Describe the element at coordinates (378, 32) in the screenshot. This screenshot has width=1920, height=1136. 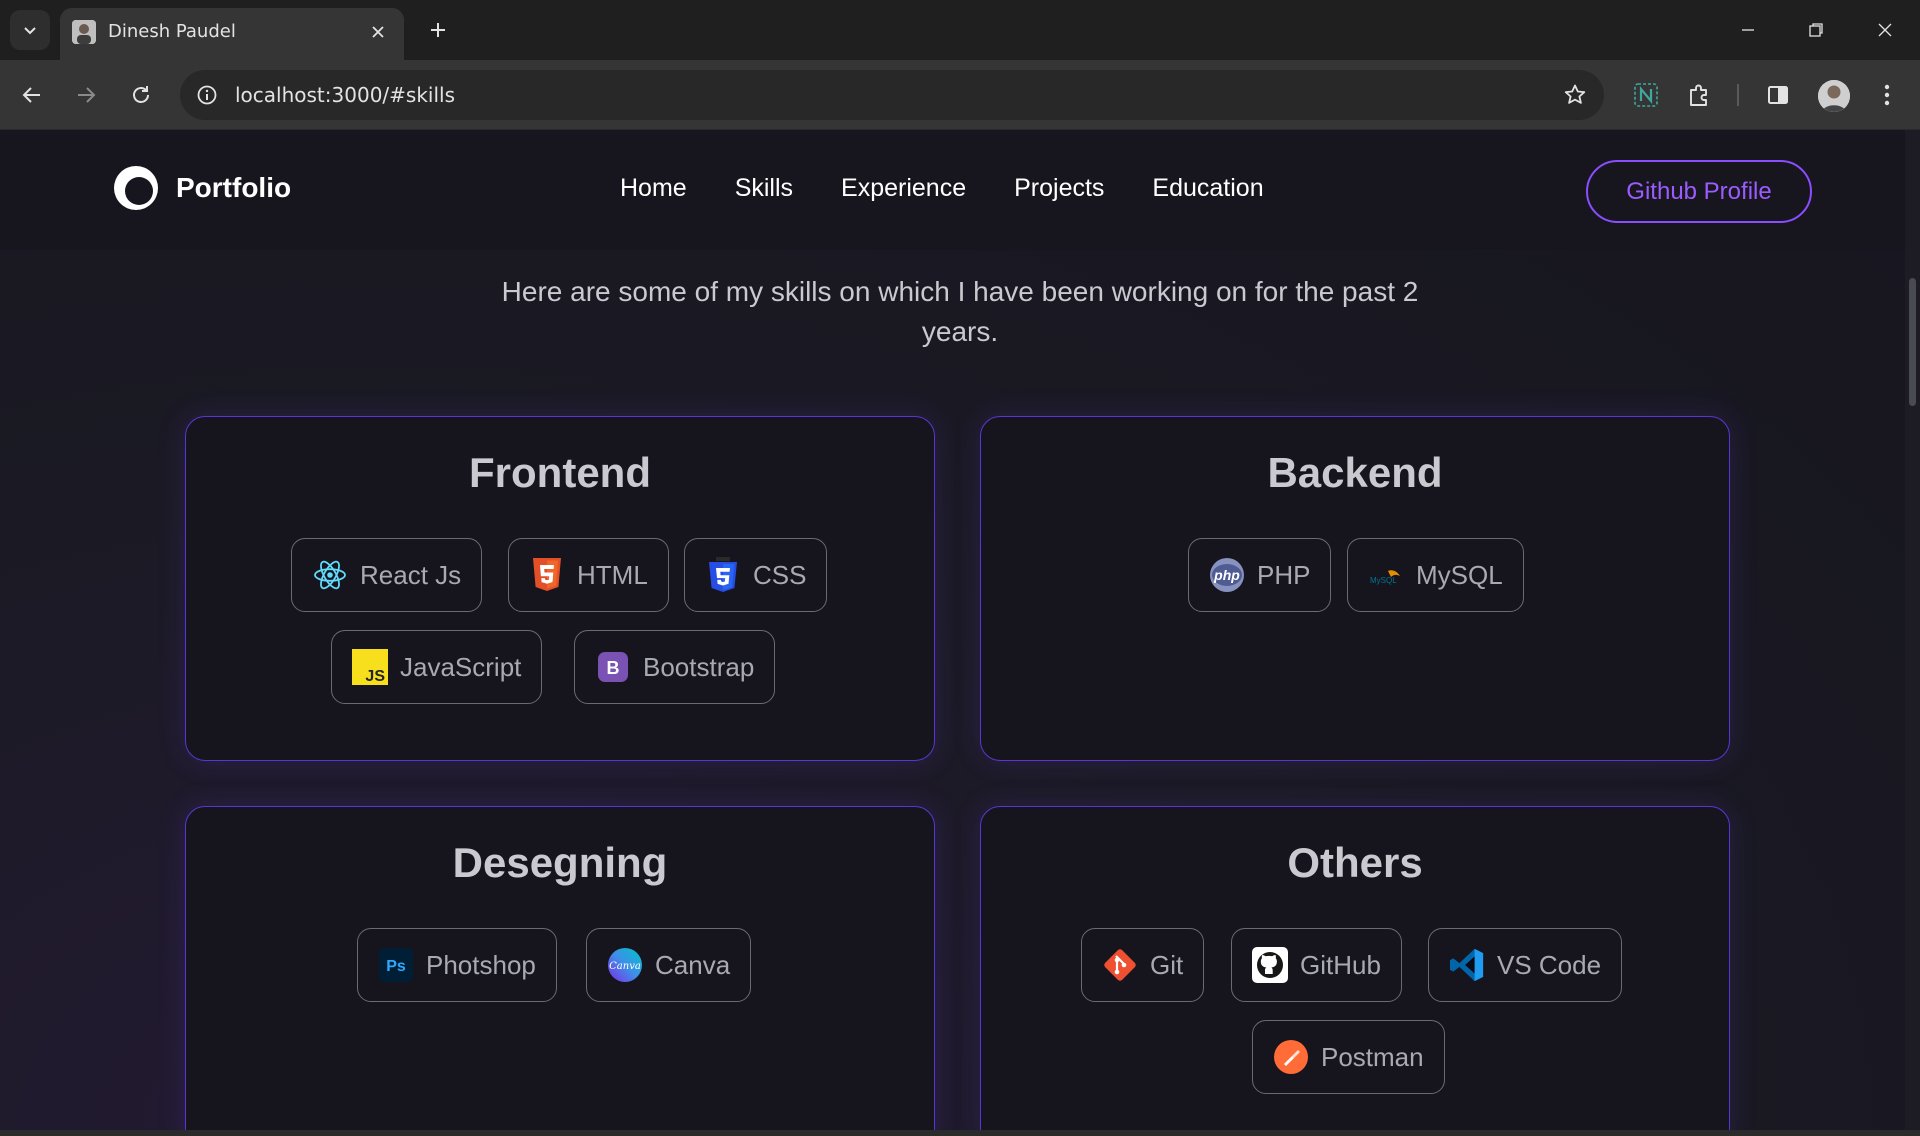
I see `close-tab-icon` at that location.